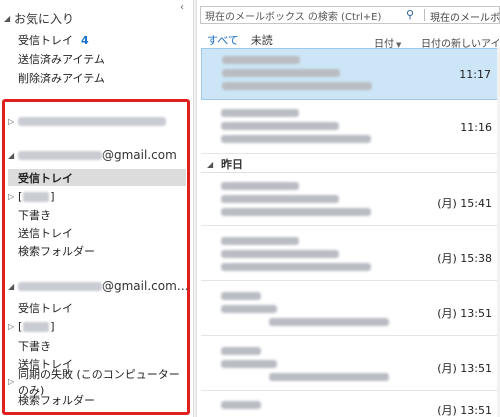  Describe the element at coordinates (262, 40) in the screenshot. I see `filter-unread-button: 未読` at that location.